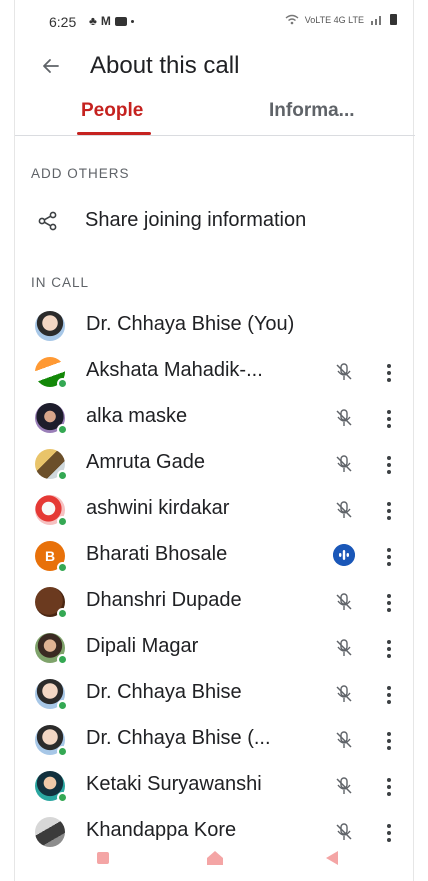  I want to click on participant-name: Dipali Magar, so click(142, 646).